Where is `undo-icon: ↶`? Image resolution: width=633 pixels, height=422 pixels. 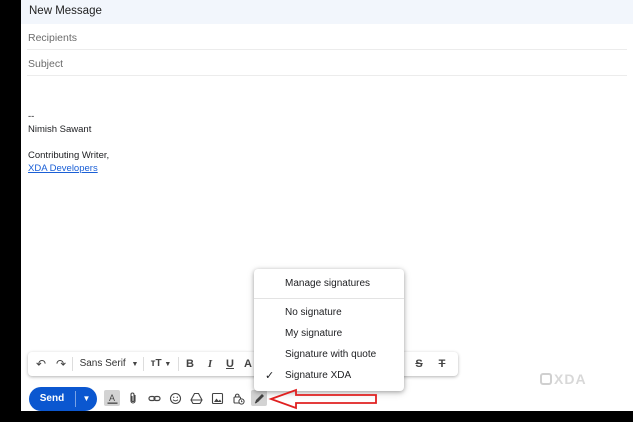
undo-icon: ↶ is located at coordinates (41, 364).